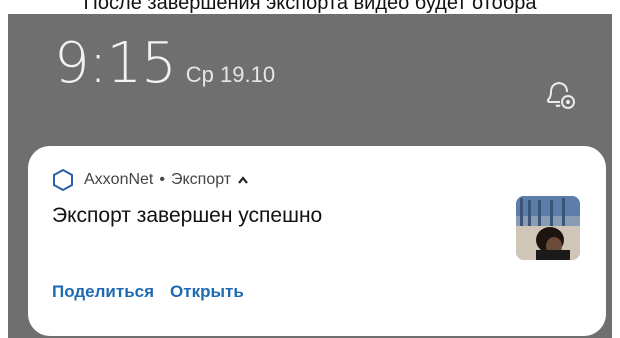  Describe the element at coordinates (201, 179) in the screenshot. I see `notification-channel: Экспорт` at that location.